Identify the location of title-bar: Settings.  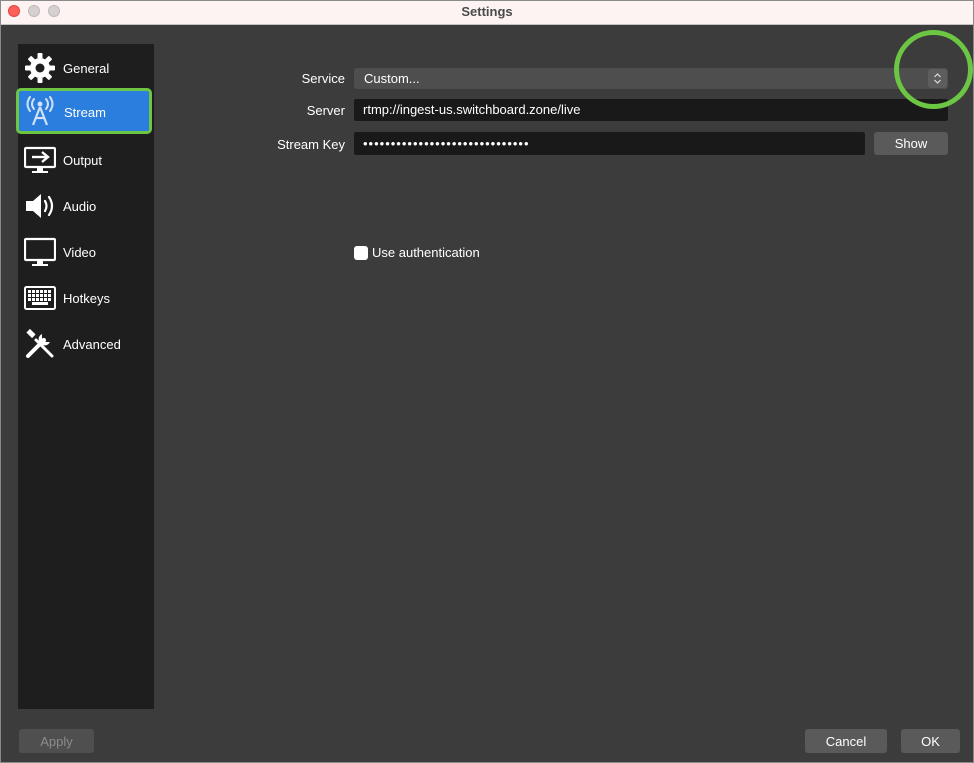
(487, 13).